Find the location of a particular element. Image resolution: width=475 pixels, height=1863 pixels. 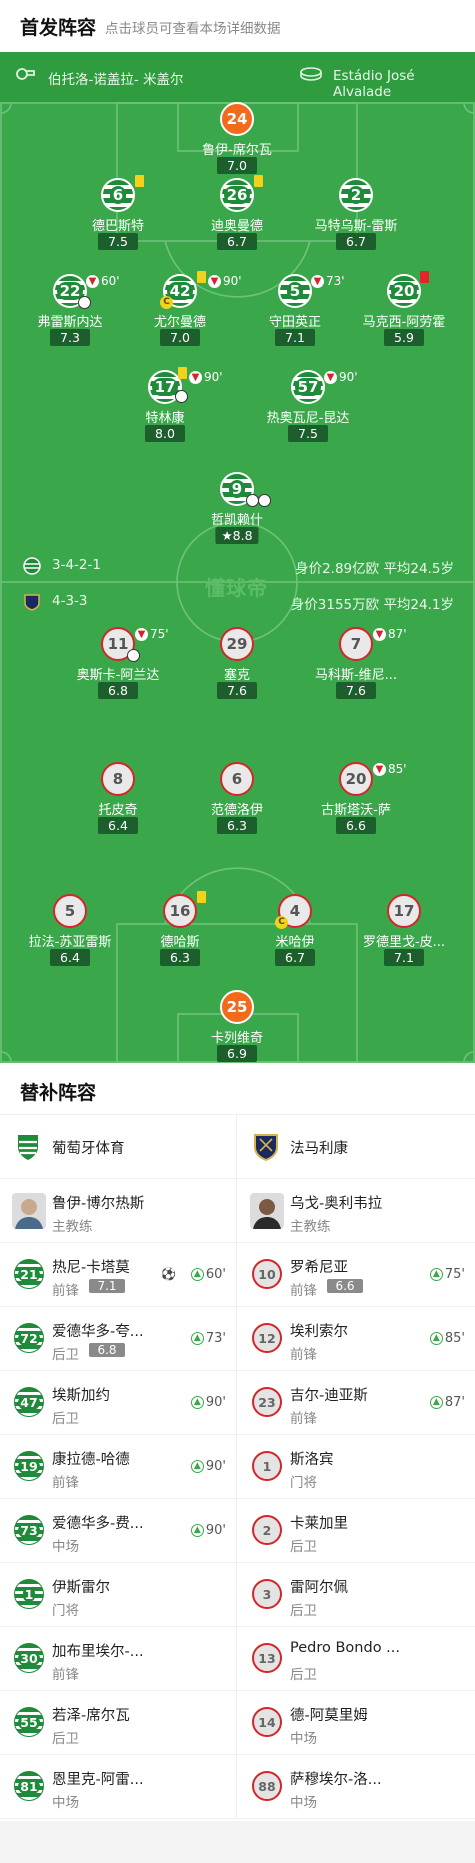

jersey-disc: 23 is located at coordinates (267, 1402).